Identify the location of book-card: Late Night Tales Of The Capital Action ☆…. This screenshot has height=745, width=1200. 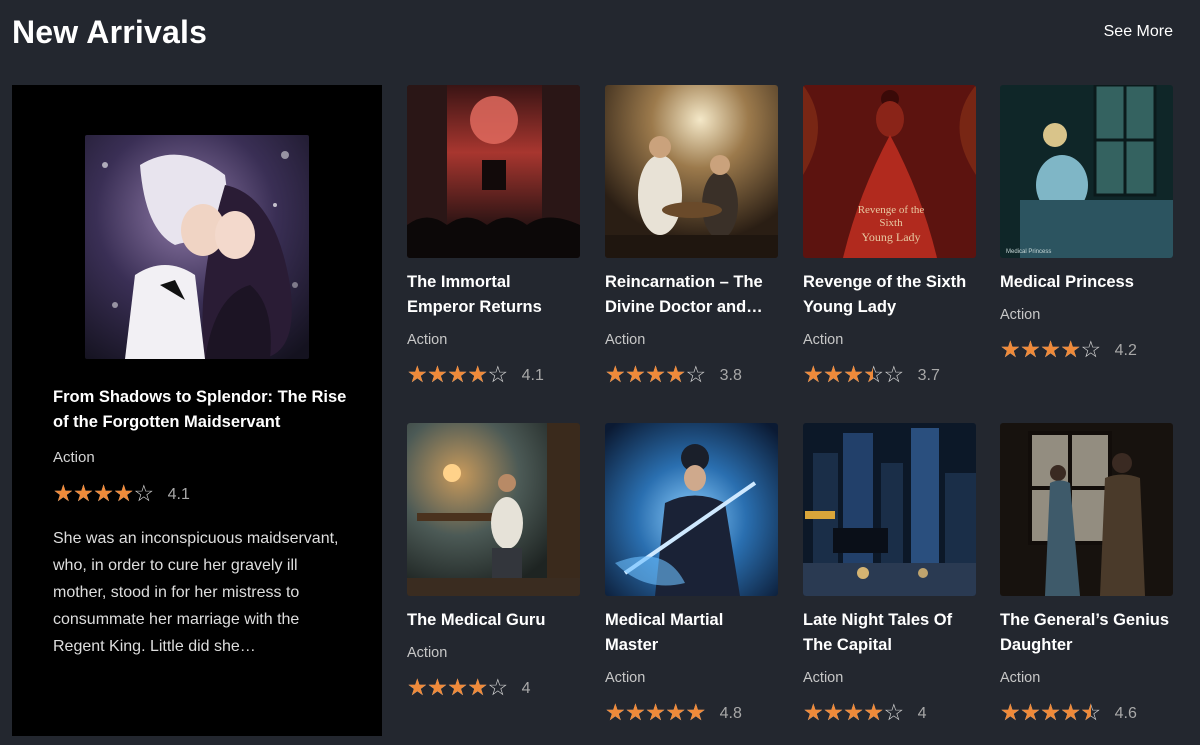
(889, 573).